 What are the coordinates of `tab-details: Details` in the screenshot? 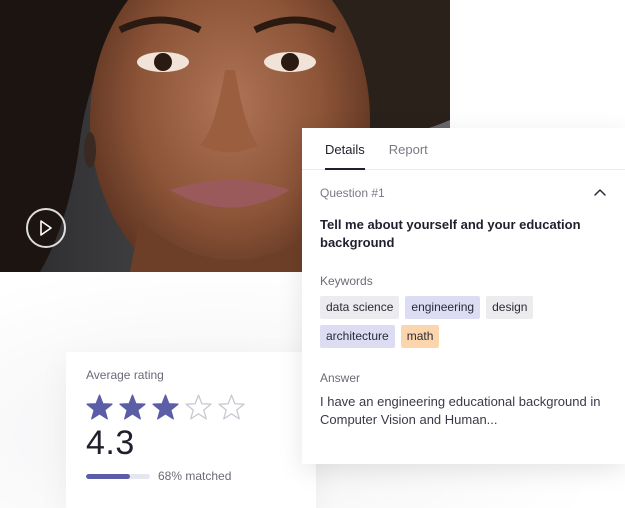 It's located at (345, 149).